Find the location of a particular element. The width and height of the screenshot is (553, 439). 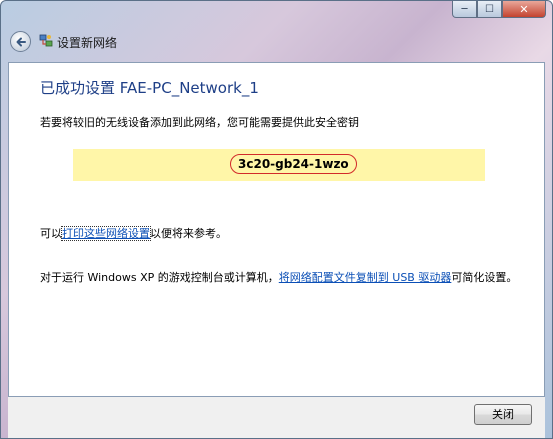

minimize-icon: ─ is located at coordinates (464, 9).